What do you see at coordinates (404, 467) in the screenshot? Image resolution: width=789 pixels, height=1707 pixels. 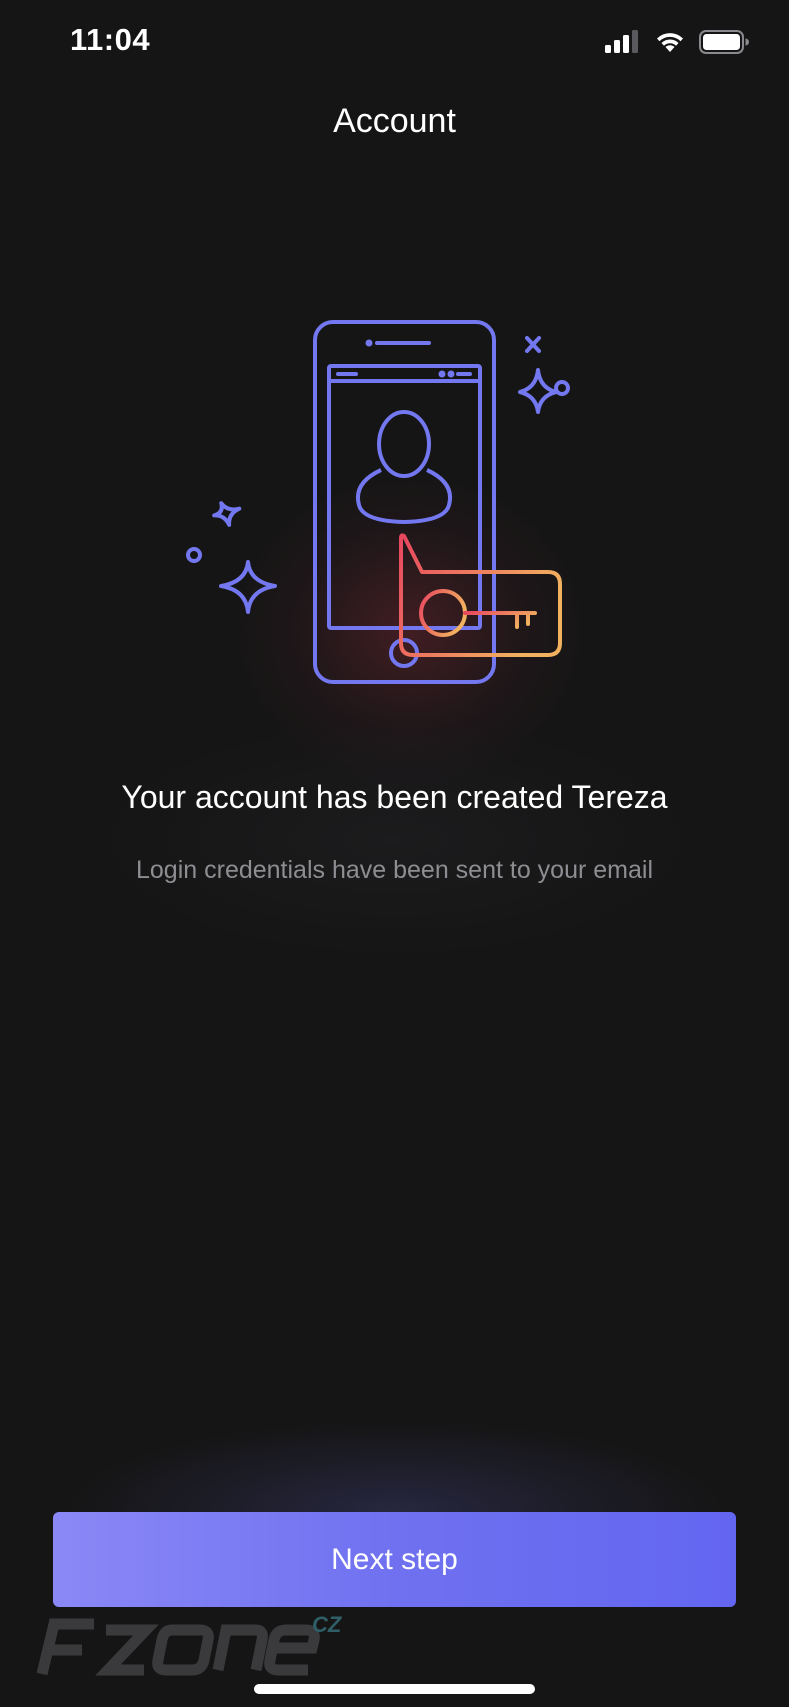 I see `user-icon` at bounding box center [404, 467].